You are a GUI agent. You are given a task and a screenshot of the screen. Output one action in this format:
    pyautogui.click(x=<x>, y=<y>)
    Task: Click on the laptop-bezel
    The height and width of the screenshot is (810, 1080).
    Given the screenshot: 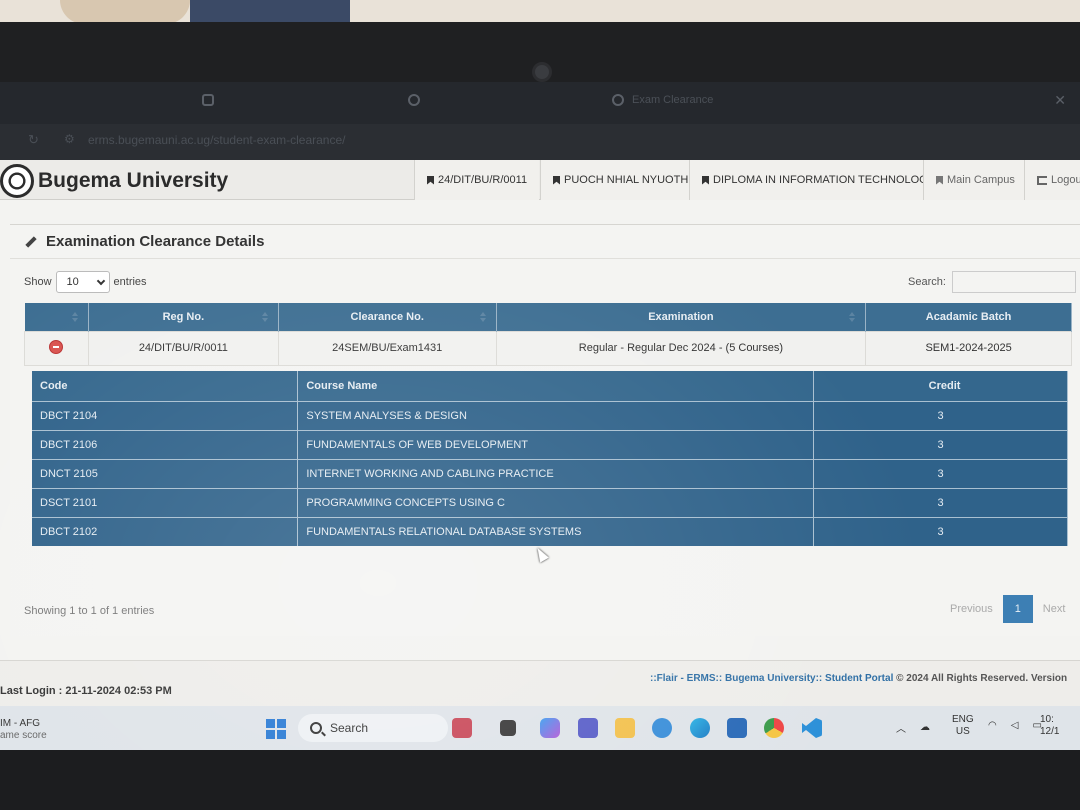 What is the action you would take?
    pyautogui.click(x=540, y=52)
    